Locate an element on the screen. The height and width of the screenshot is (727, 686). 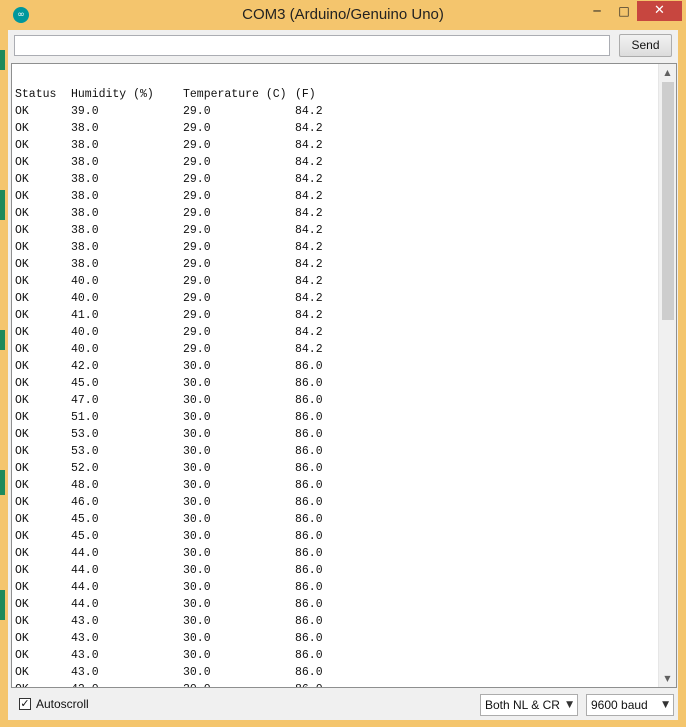
output-line: OK 39.0 29.0 84.2 is located at coordinates (169, 111).